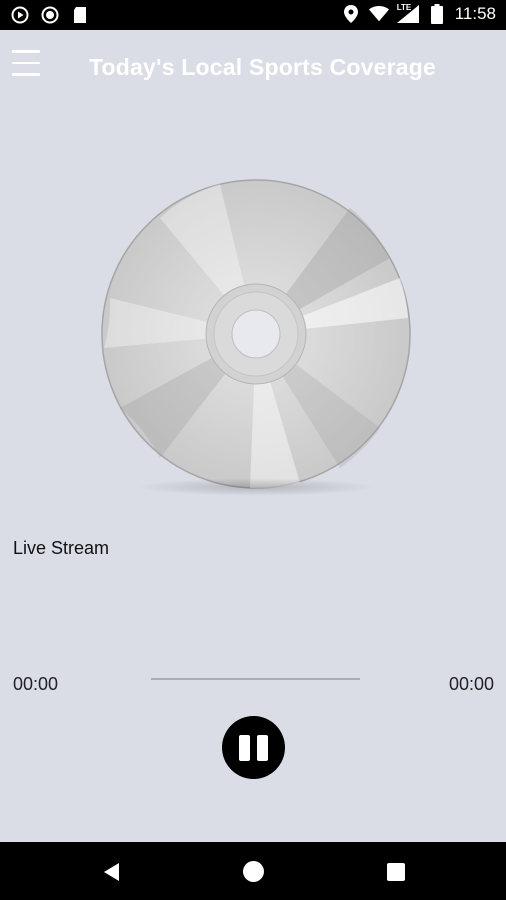 Image resolution: width=506 pixels, height=900 pixels. I want to click on pause-button, so click(253, 747).